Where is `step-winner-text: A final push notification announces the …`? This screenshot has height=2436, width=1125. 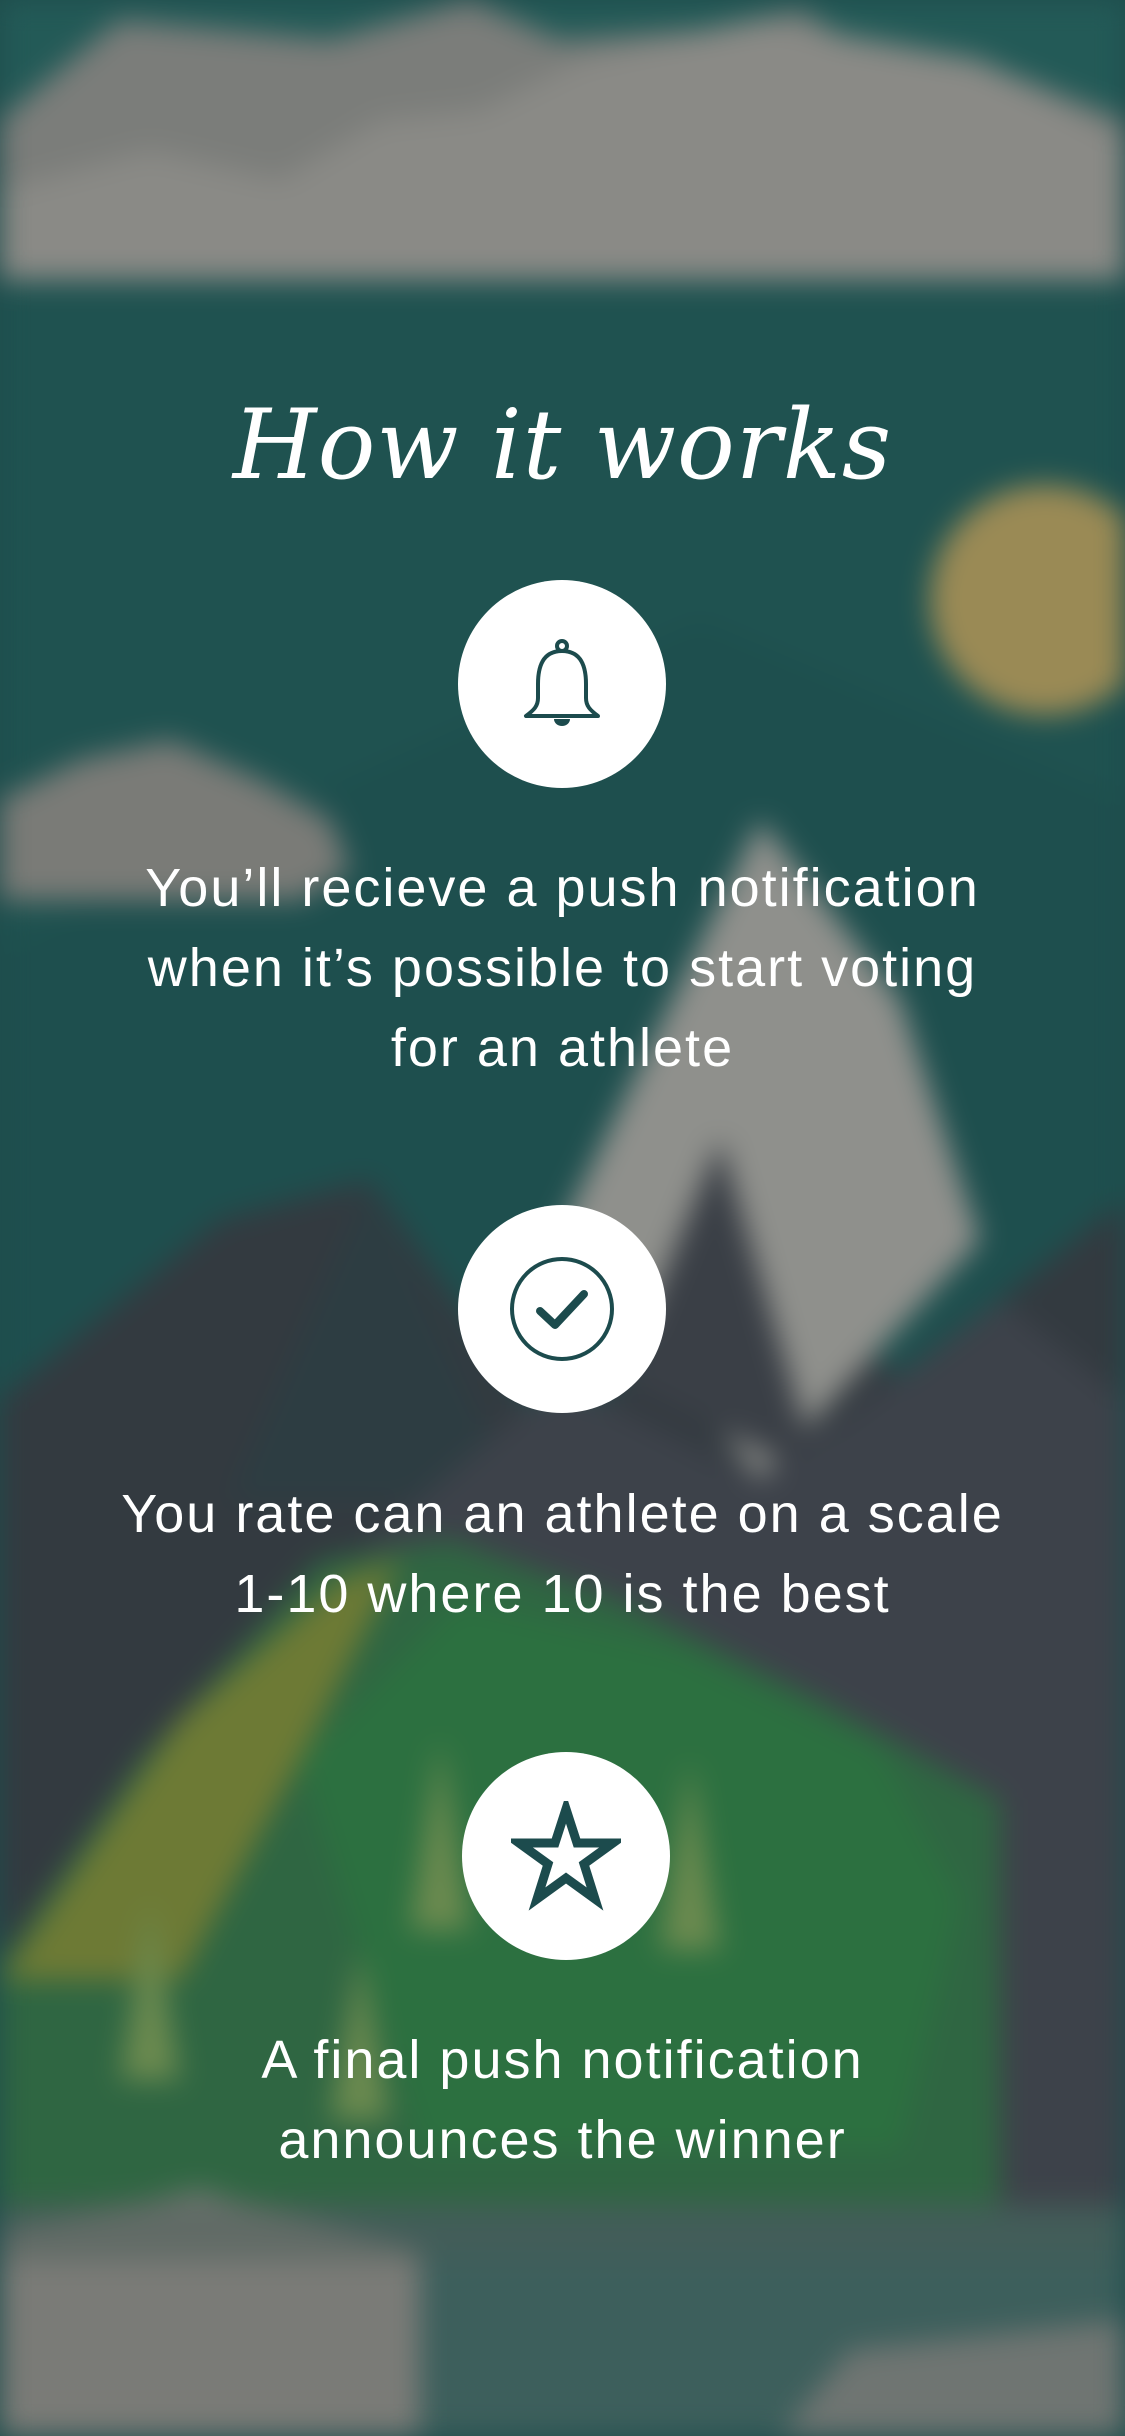
step-winner-text: A final push notification announces the … is located at coordinates (562, 2100).